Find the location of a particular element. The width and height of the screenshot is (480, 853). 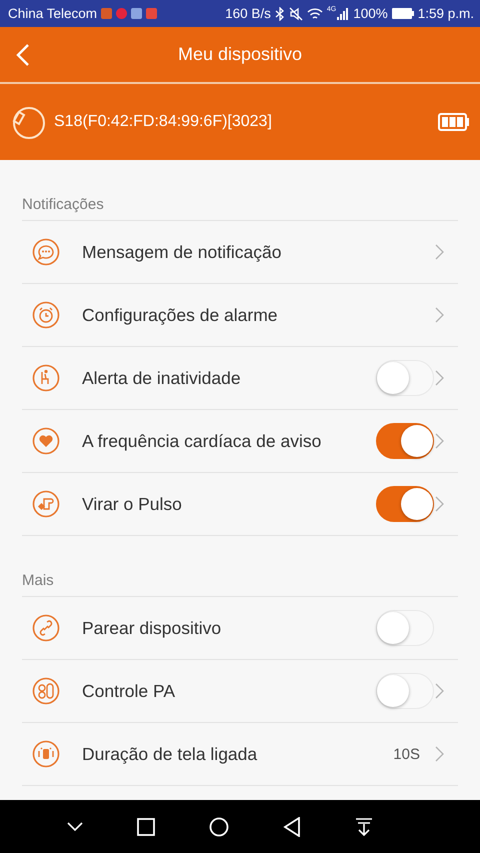

settings-row: Duração de tela ligada 10S is located at coordinates (240, 754).